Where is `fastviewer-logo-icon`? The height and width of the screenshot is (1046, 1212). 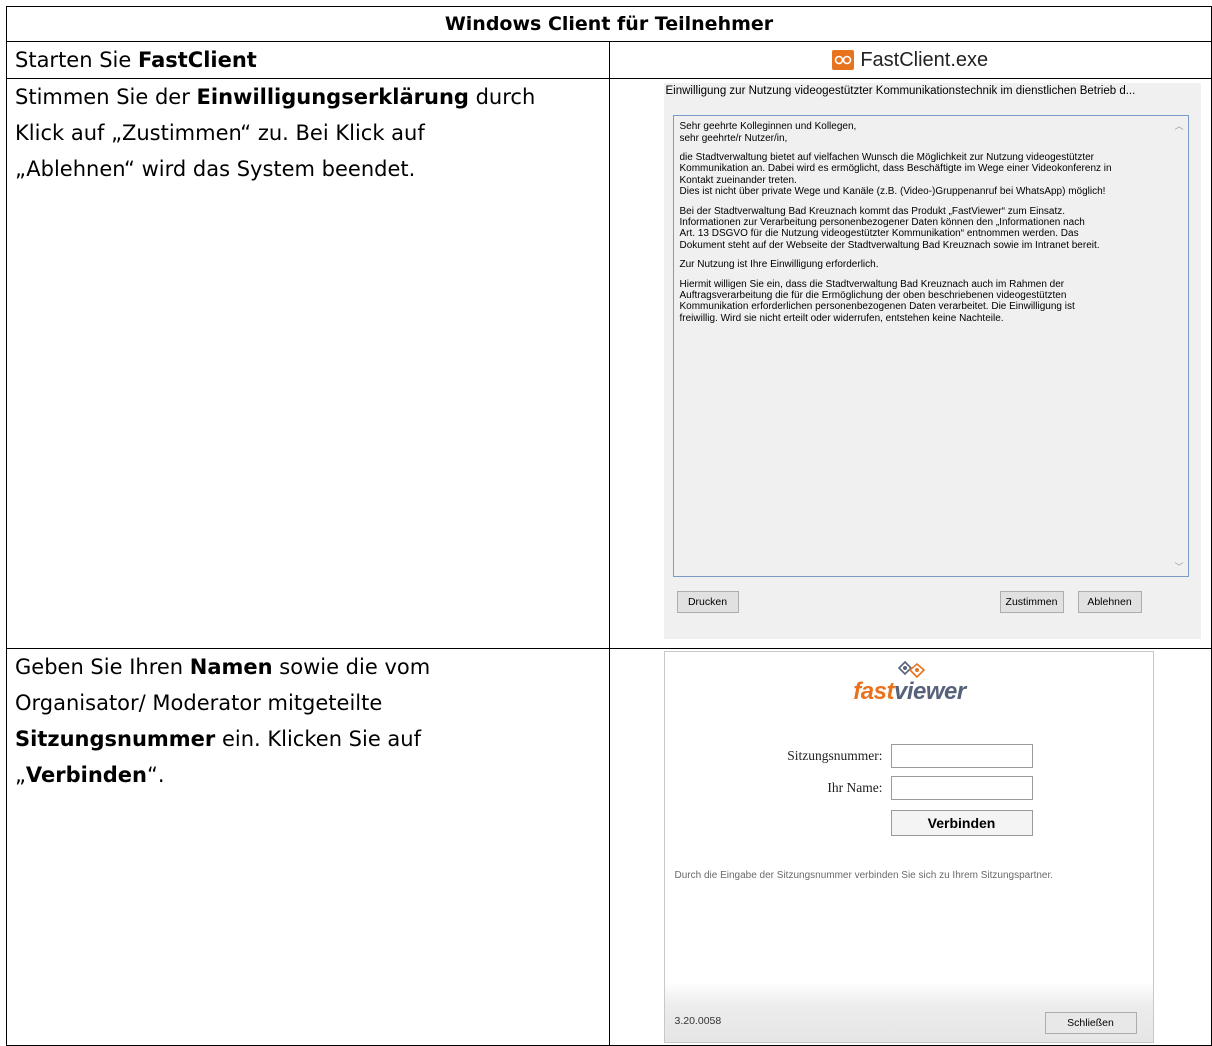
fastviewer-logo-icon is located at coordinates (843, 60).